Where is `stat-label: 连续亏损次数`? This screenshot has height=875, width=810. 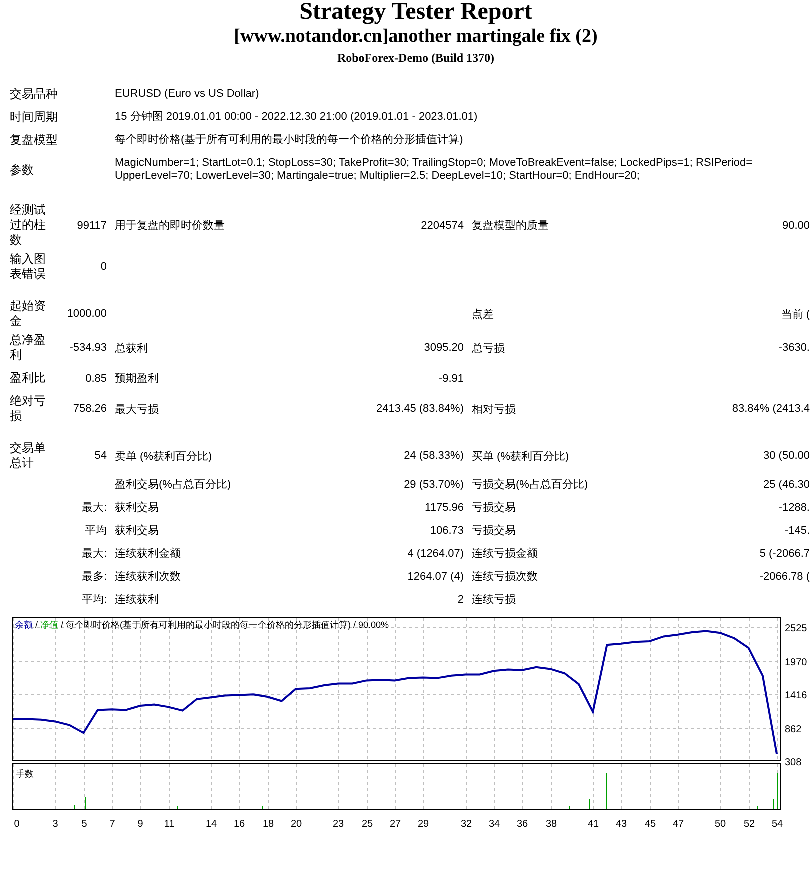
stat-label: 连续亏损次数 is located at coordinates (505, 577).